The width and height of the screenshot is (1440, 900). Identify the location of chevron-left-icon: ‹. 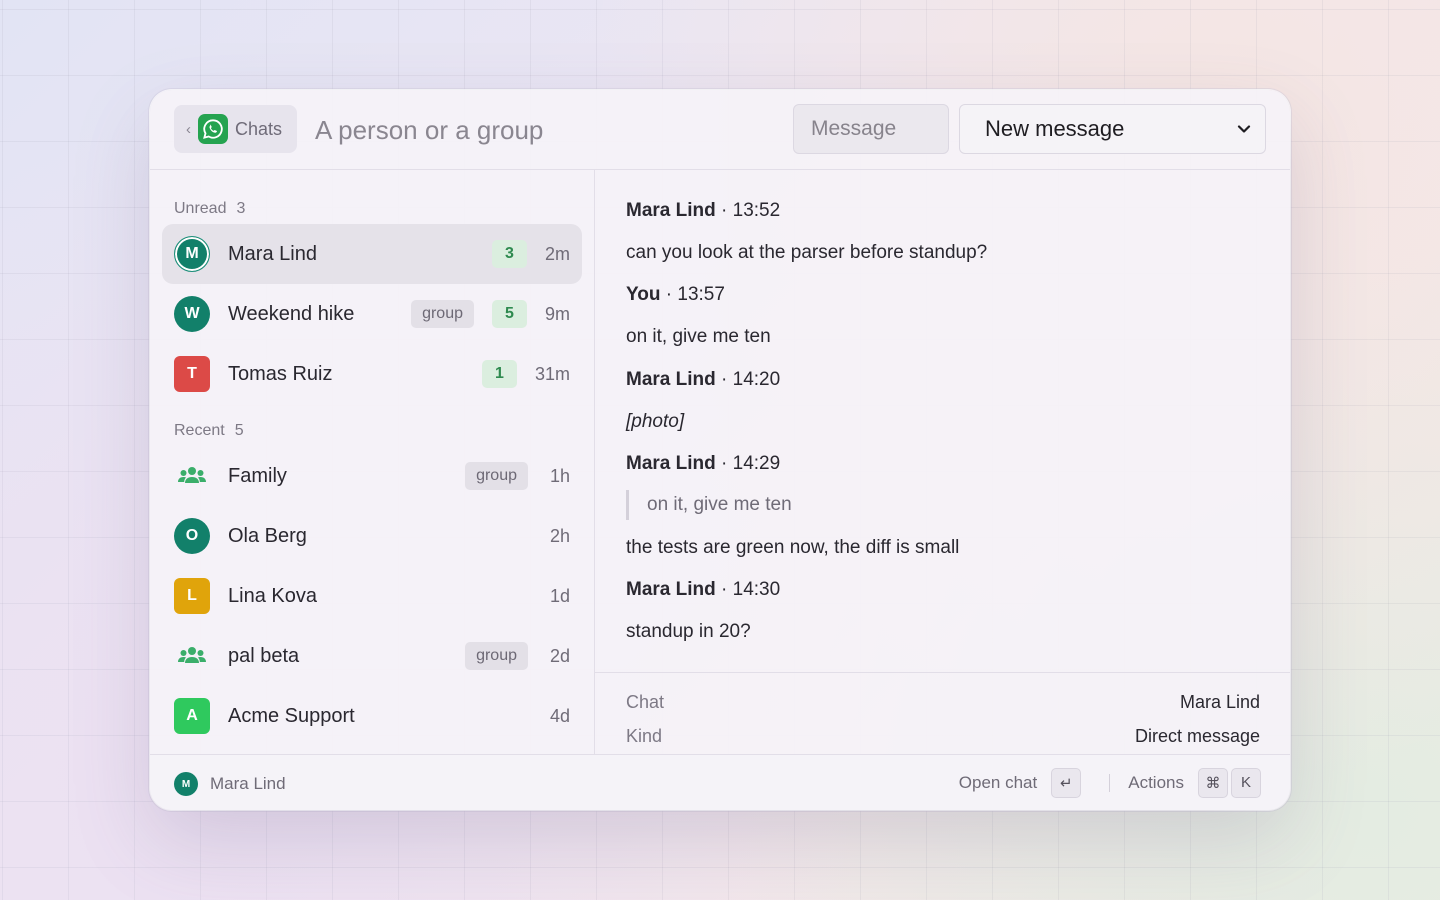
(188, 129).